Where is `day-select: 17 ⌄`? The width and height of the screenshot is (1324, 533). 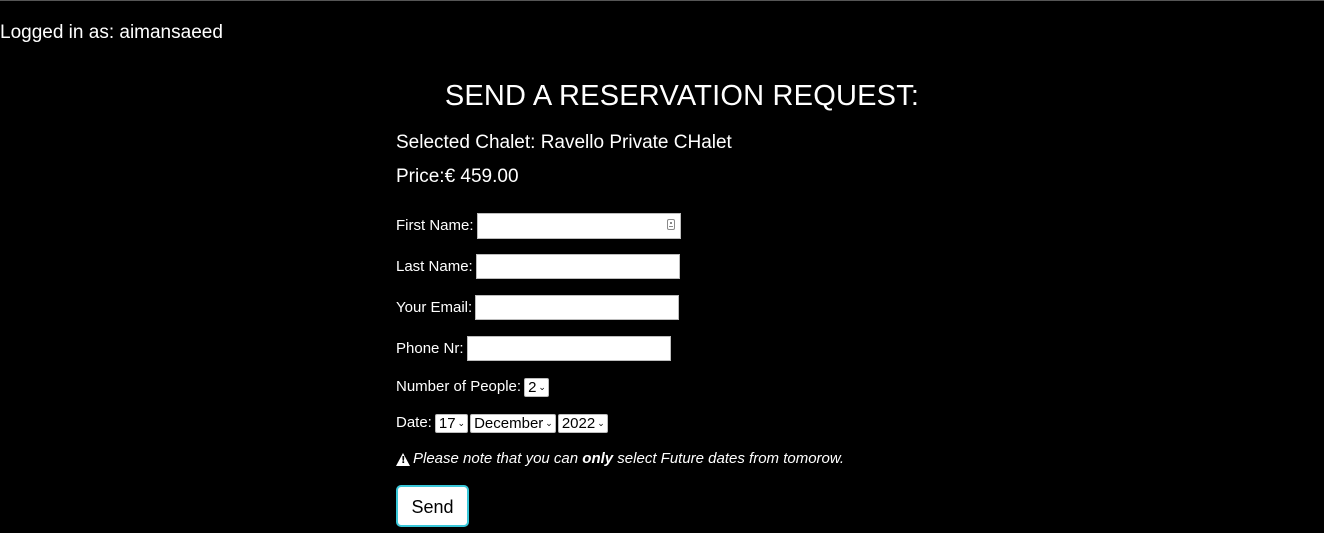
day-select: 17 ⌄ is located at coordinates (451, 423).